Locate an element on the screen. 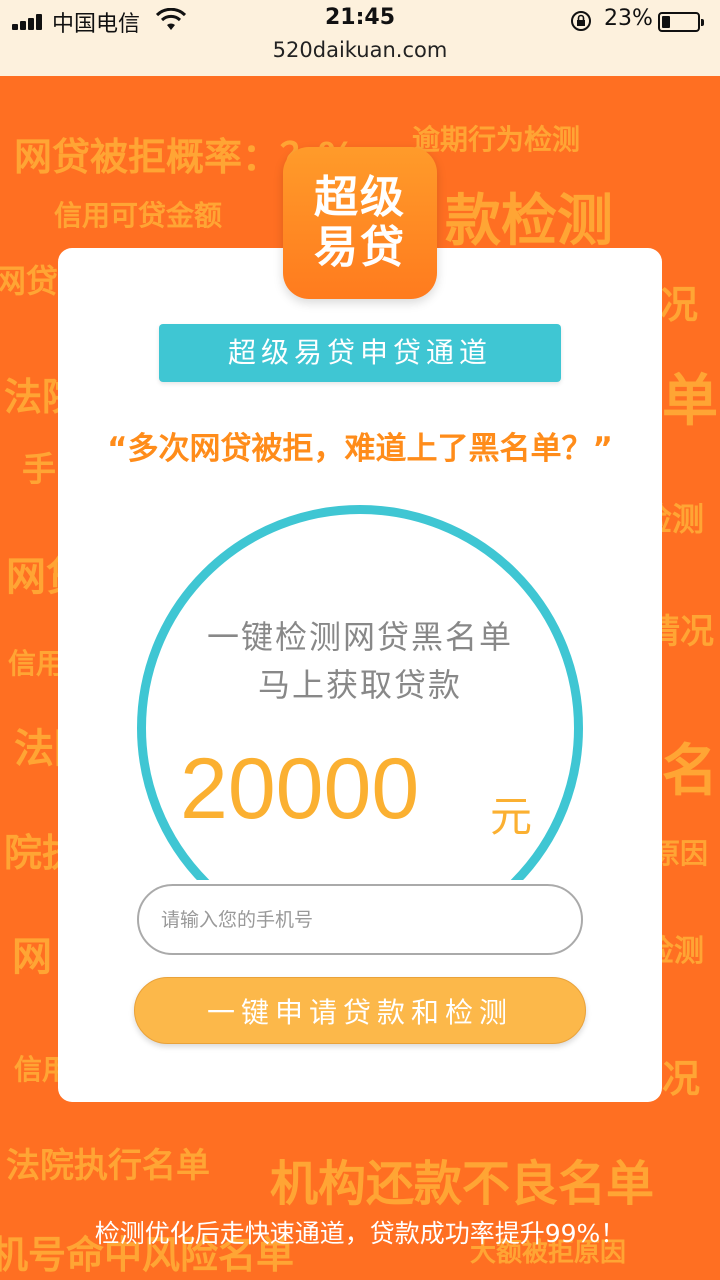 This screenshot has width=720, height=1280. amount-unit: 元 is located at coordinates (511, 816).